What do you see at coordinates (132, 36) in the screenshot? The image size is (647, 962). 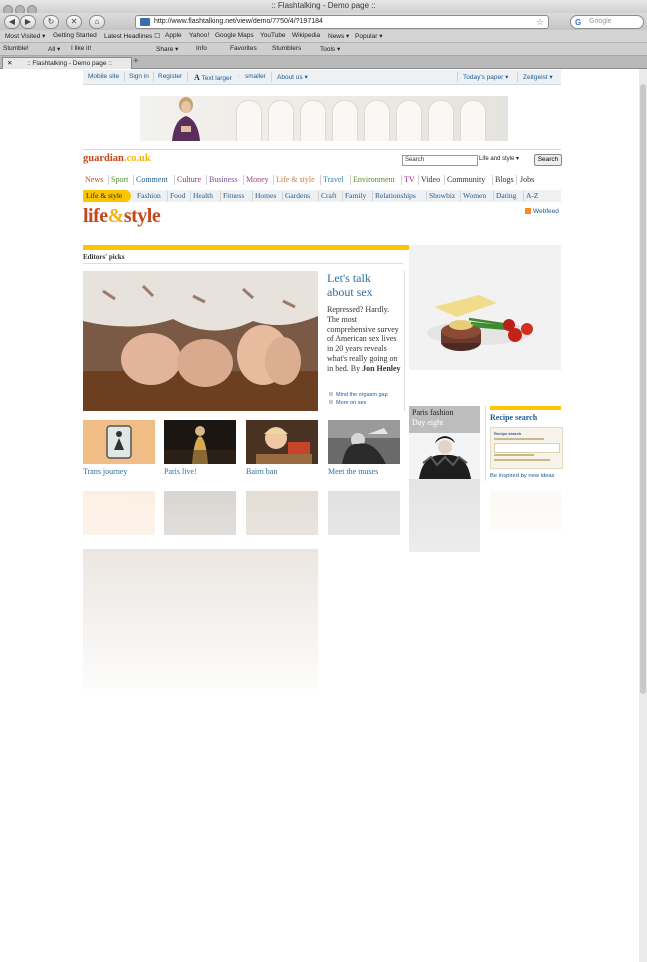 I see `bookmark-item: Latest Headlines ☐` at bounding box center [132, 36].